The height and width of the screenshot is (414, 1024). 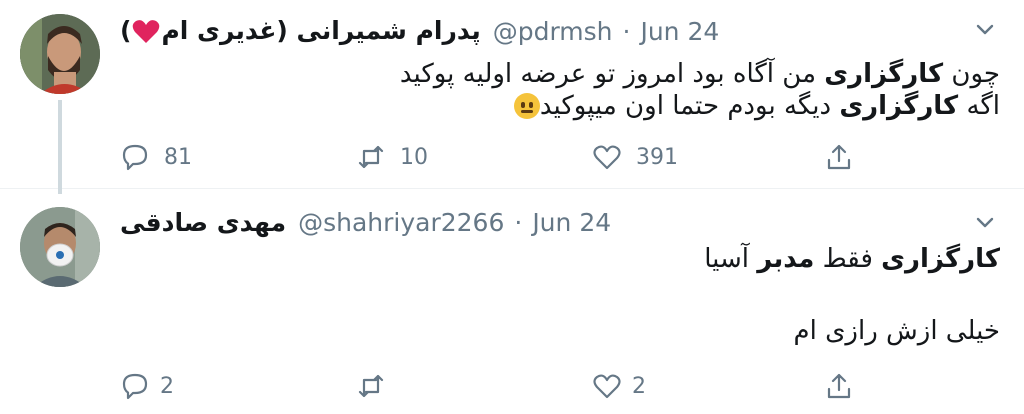 What do you see at coordinates (731, 259) in the screenshot?
I see `text-run: آسیا` at bounding box center [731, 259].